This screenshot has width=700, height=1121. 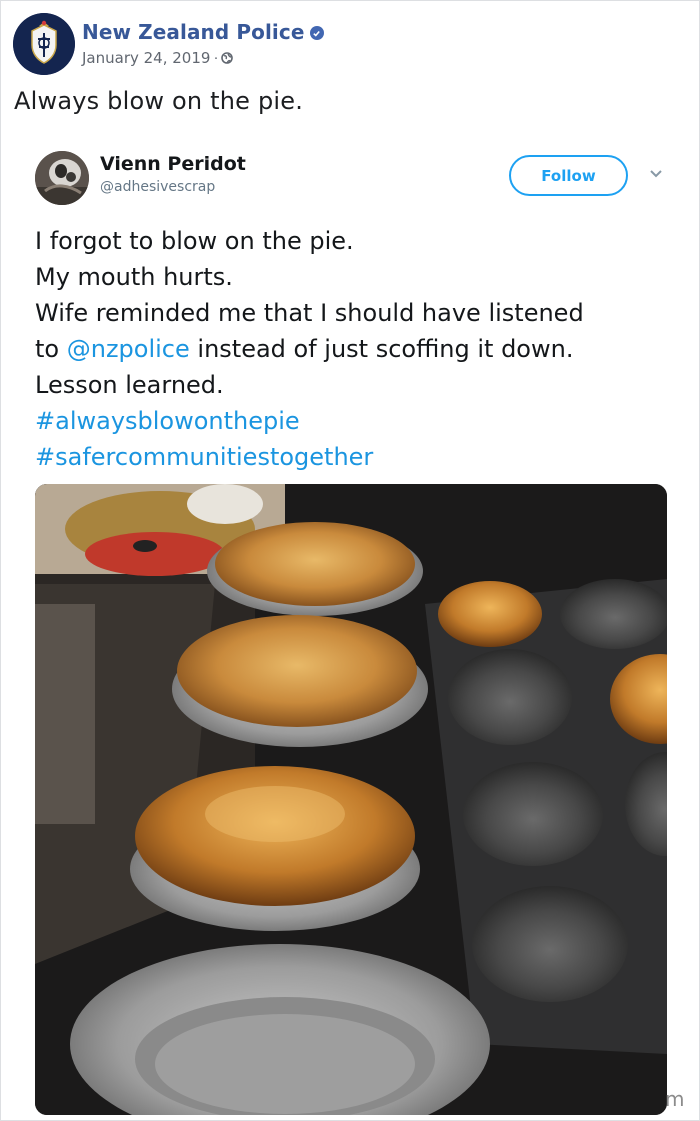 What do you see at coordinates (129, 385) in the screenshot?
I see `tweet-line: Lesson learned.` at bounding box center [129, 385].